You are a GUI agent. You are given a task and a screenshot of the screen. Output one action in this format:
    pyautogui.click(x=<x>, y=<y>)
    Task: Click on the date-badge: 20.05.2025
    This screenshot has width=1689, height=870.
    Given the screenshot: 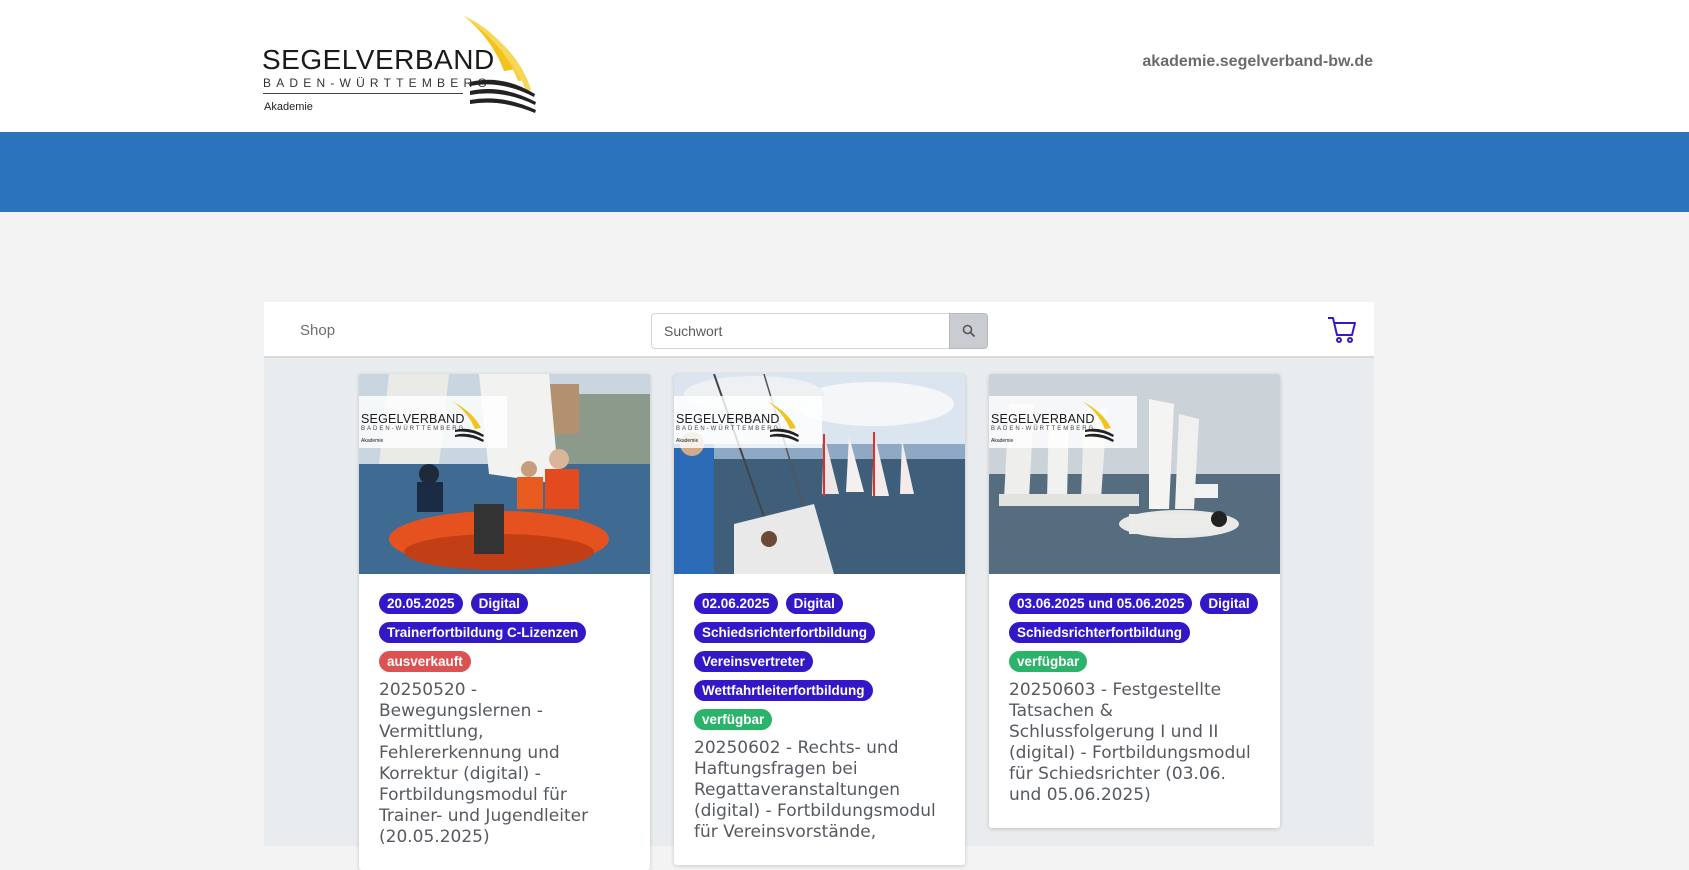 What is the action you would take?
    pyautogui.click(x=421, y=603)
    